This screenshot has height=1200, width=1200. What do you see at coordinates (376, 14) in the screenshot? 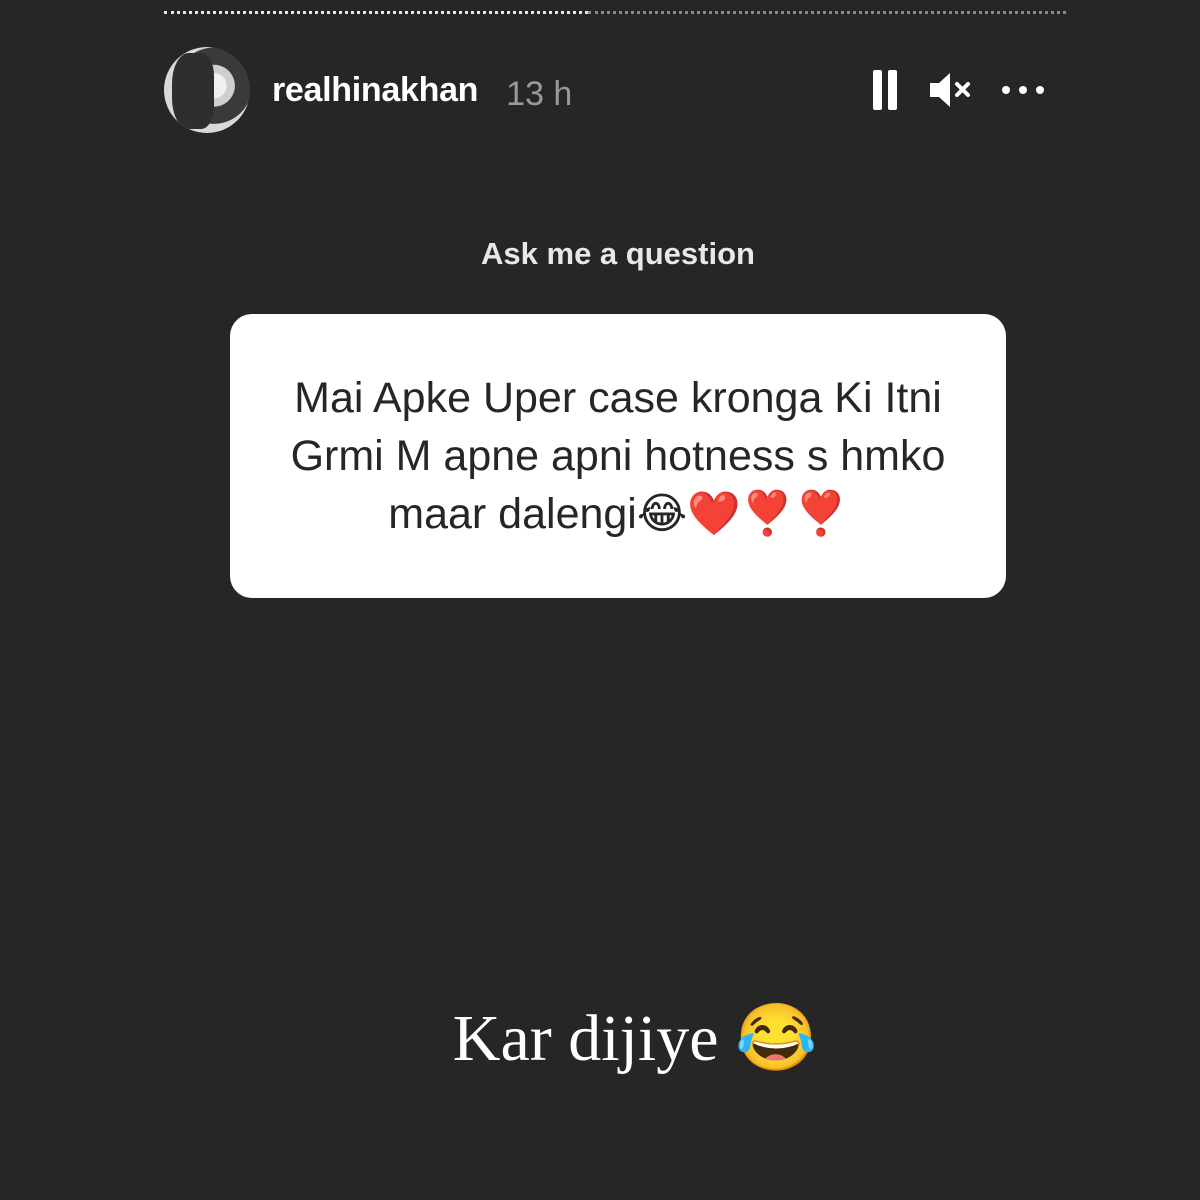
I see `story-progress-fill` at bounding box center [376, 14].